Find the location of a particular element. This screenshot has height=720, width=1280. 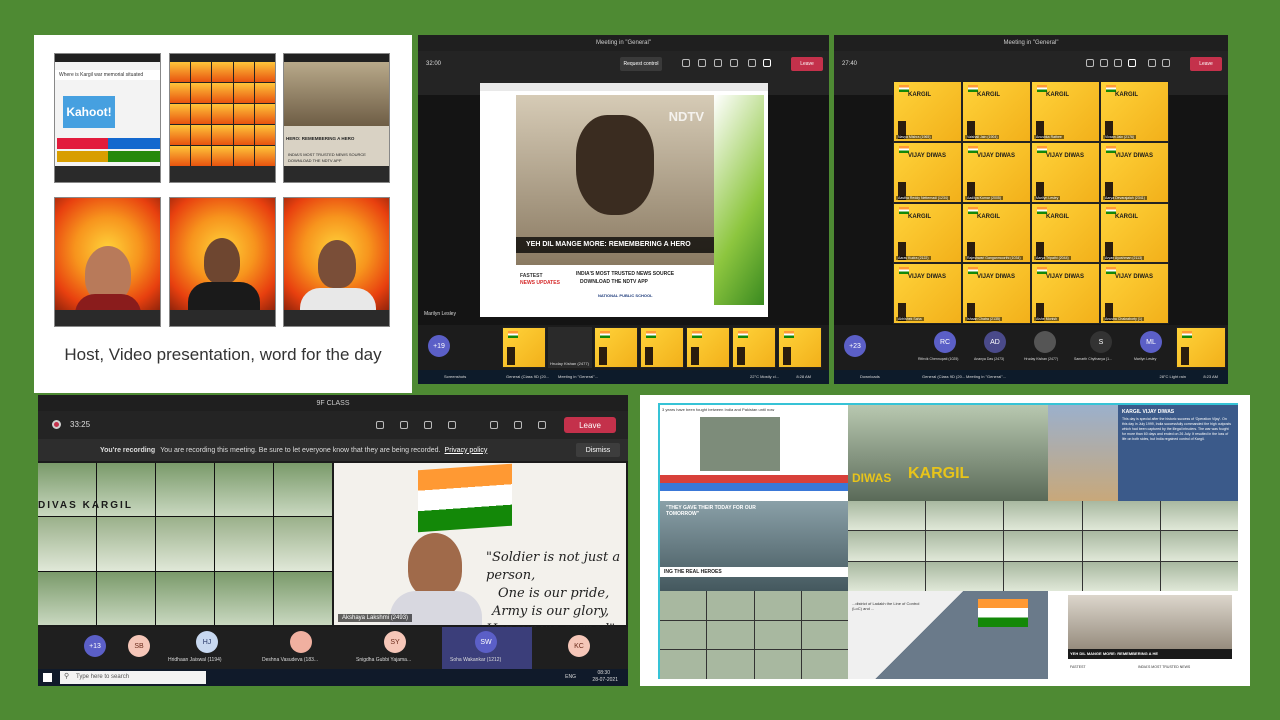

clock: 08:30 is located at coordinates (603, 673).